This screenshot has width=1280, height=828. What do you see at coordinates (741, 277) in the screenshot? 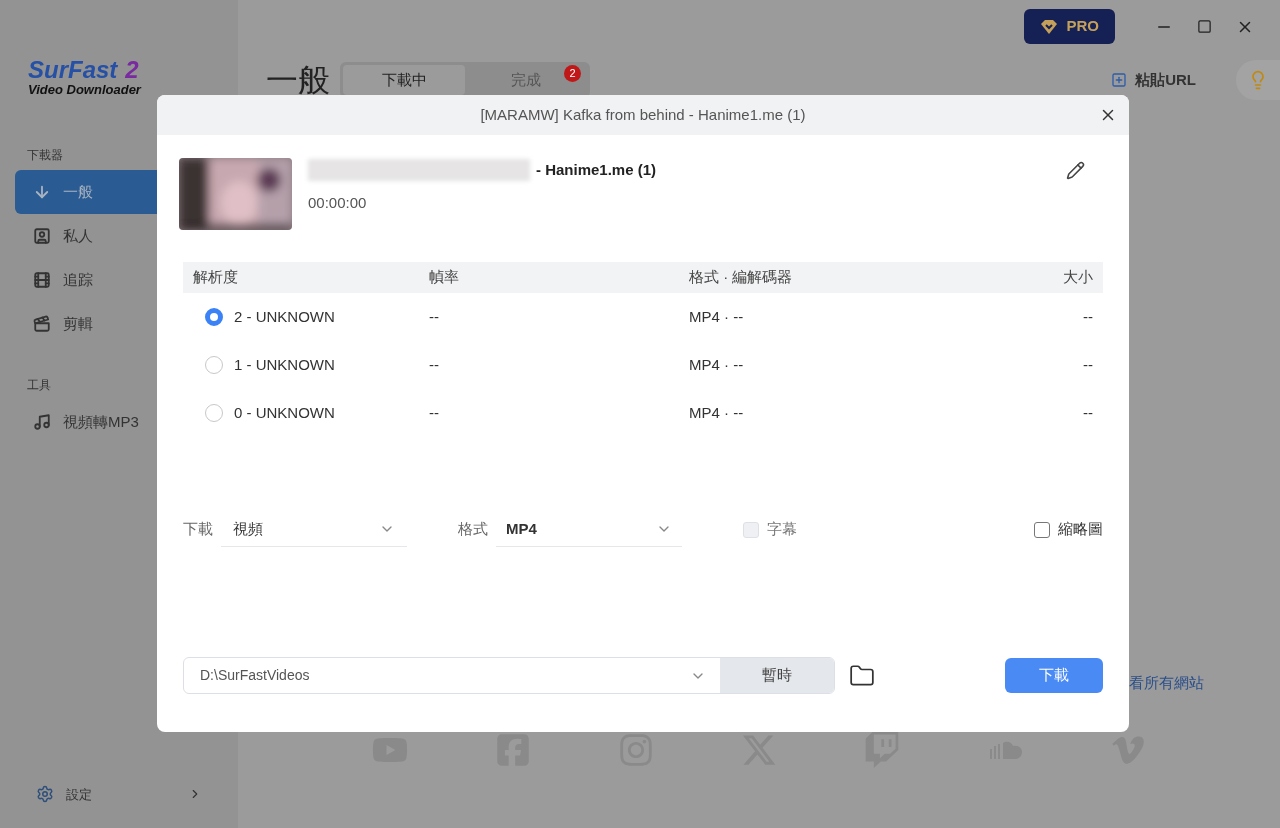
I see `column-header: 格式 · 編解碼器` at bounding box center [741, 277].